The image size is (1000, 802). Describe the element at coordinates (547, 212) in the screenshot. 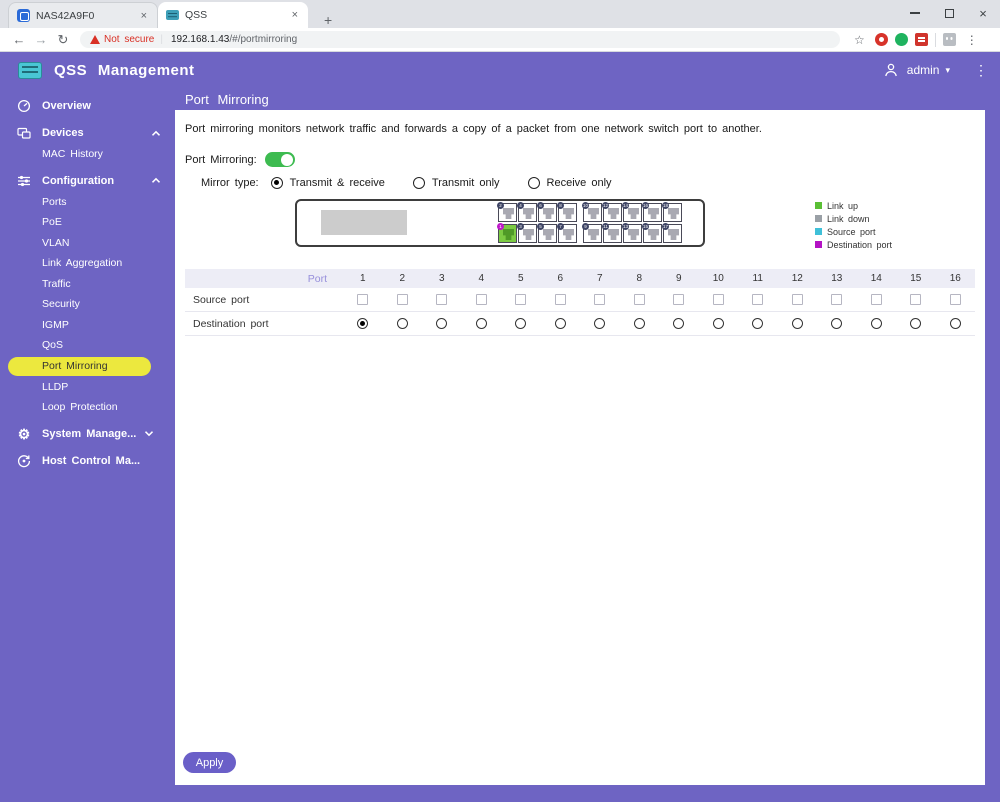

I see `switch-port-6: 6` at that location.